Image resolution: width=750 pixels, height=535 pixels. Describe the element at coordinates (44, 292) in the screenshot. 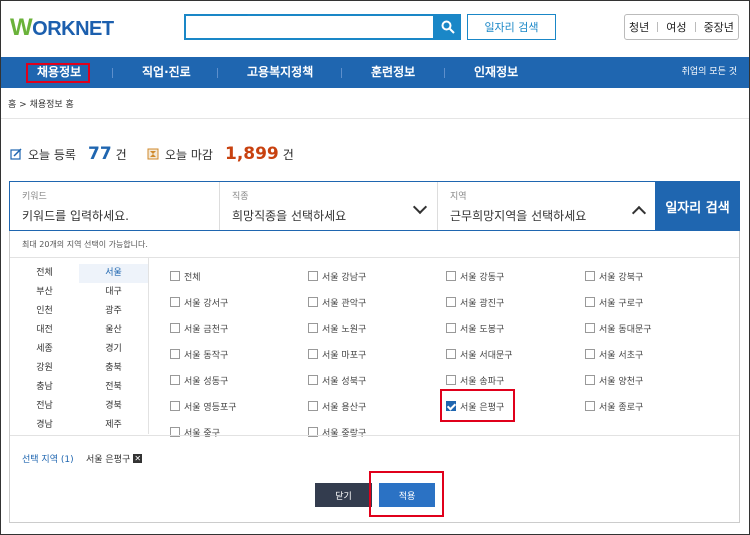

I see `region-item: 부산` at that location.